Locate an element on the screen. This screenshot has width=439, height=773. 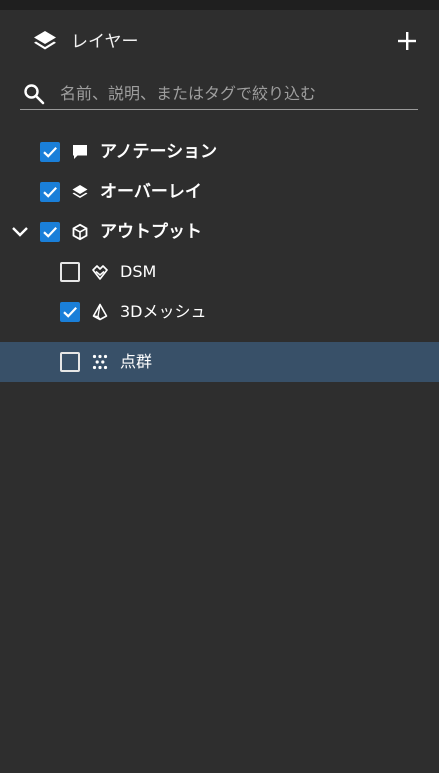
tree-item-dsm: DSM is located at coordinates (219, 272).